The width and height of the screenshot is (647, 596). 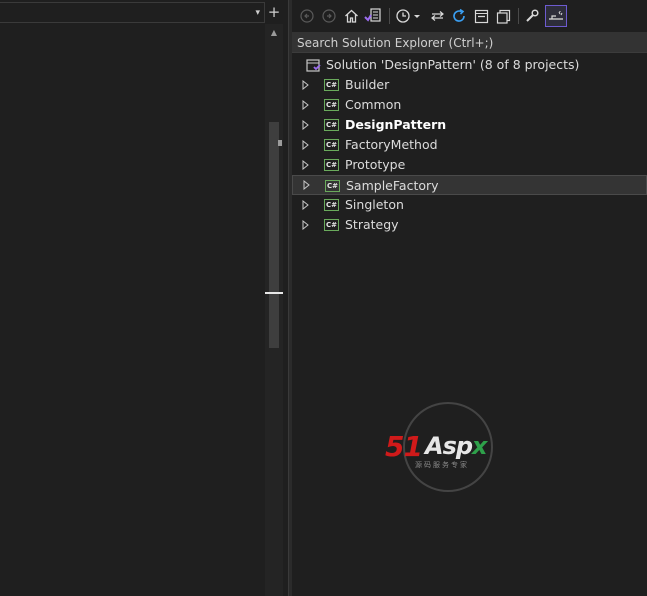 I want to click on refresh-icon, so click(x=459, y=16).